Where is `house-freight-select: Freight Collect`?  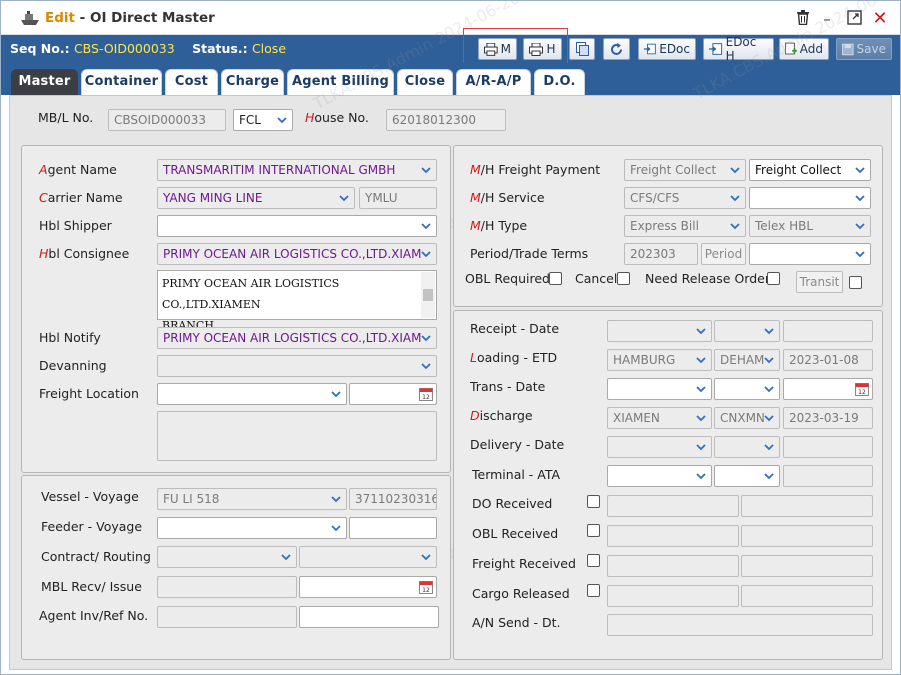 house-freight-select: Freight Collect is located at coordinates (810, 170).